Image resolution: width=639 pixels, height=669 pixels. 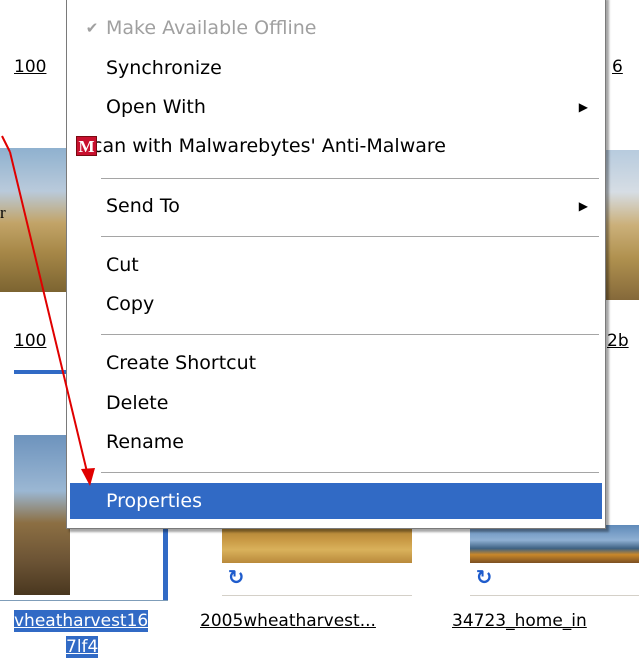 I want to click on annotation-arrow-tail, so click(x=6, y=144).